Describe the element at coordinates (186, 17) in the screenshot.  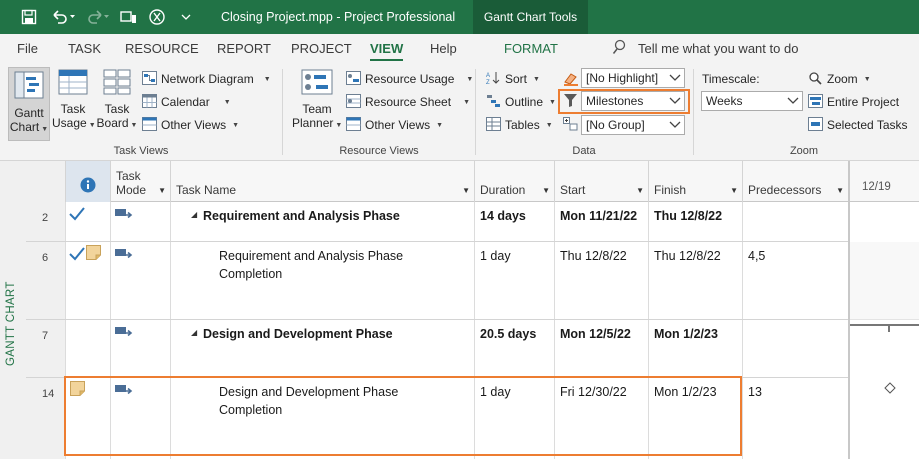
I see `customize-qat-icon` at that location.